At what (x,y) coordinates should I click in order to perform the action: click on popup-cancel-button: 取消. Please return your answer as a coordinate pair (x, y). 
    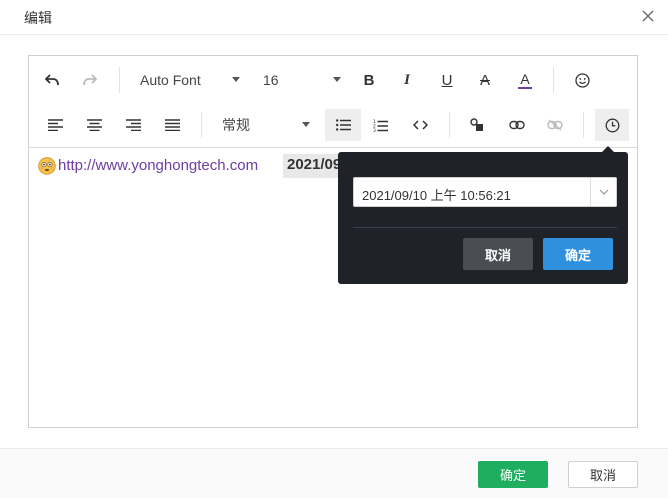
    Looking at the image, I should click on (498, 254).